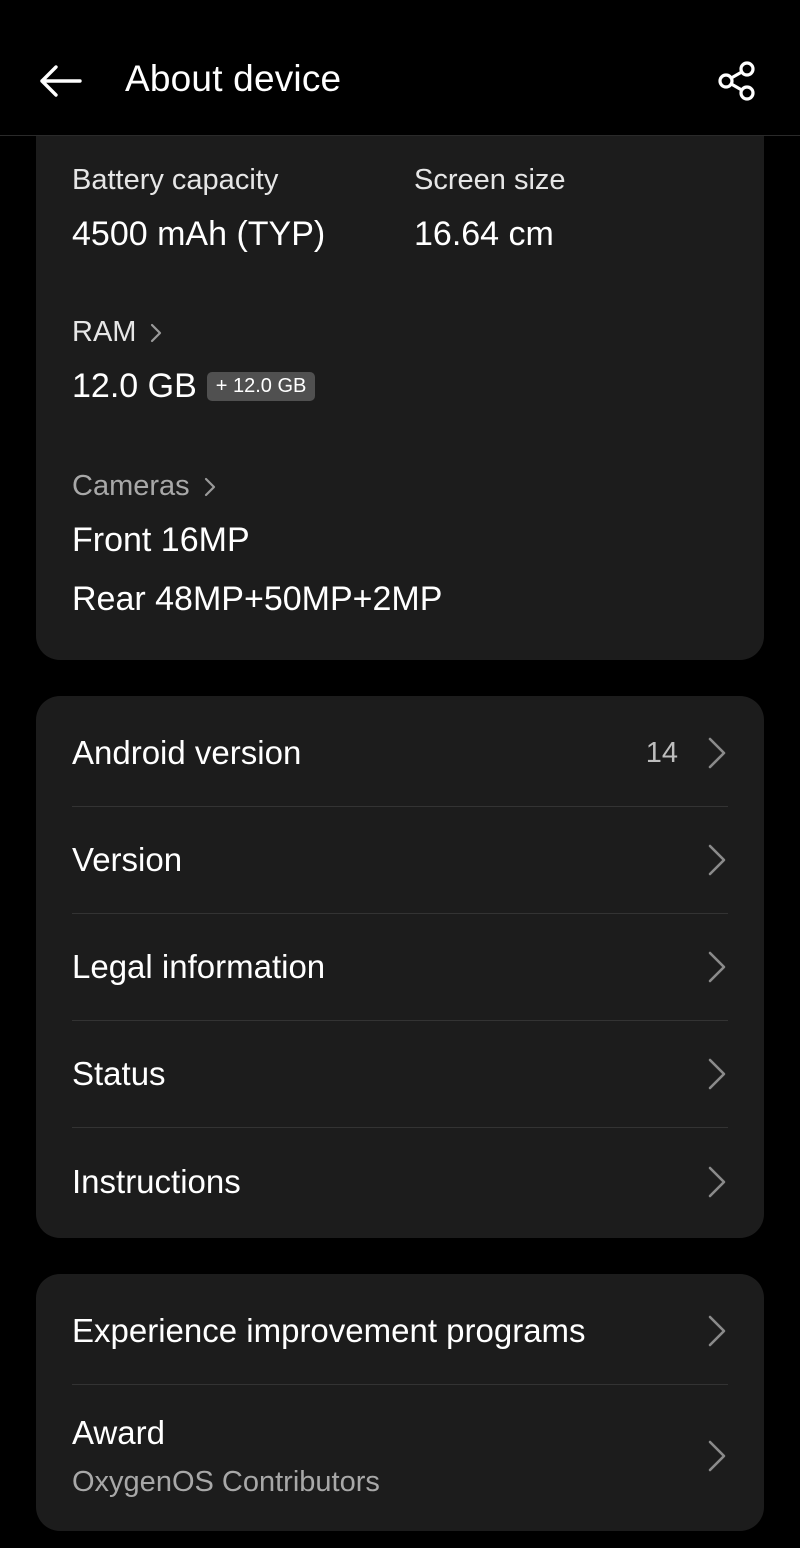 The width and height of the screenshot is (800, 1548). I want to click on ram-label: RAM, so click(104, 332).